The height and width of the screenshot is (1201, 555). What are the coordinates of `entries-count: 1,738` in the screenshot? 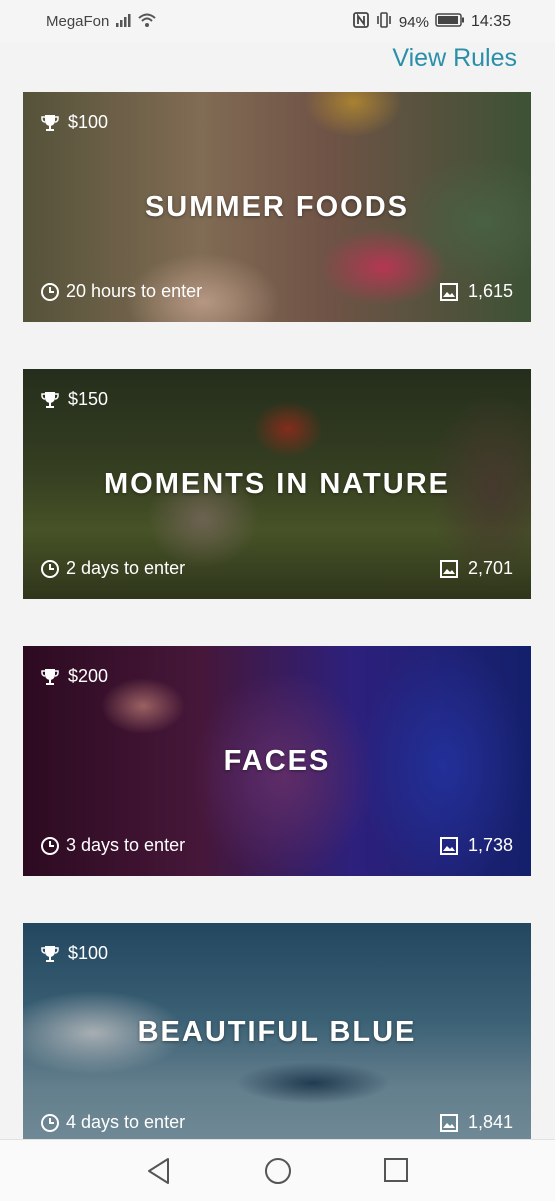 It's located at (476, 845).